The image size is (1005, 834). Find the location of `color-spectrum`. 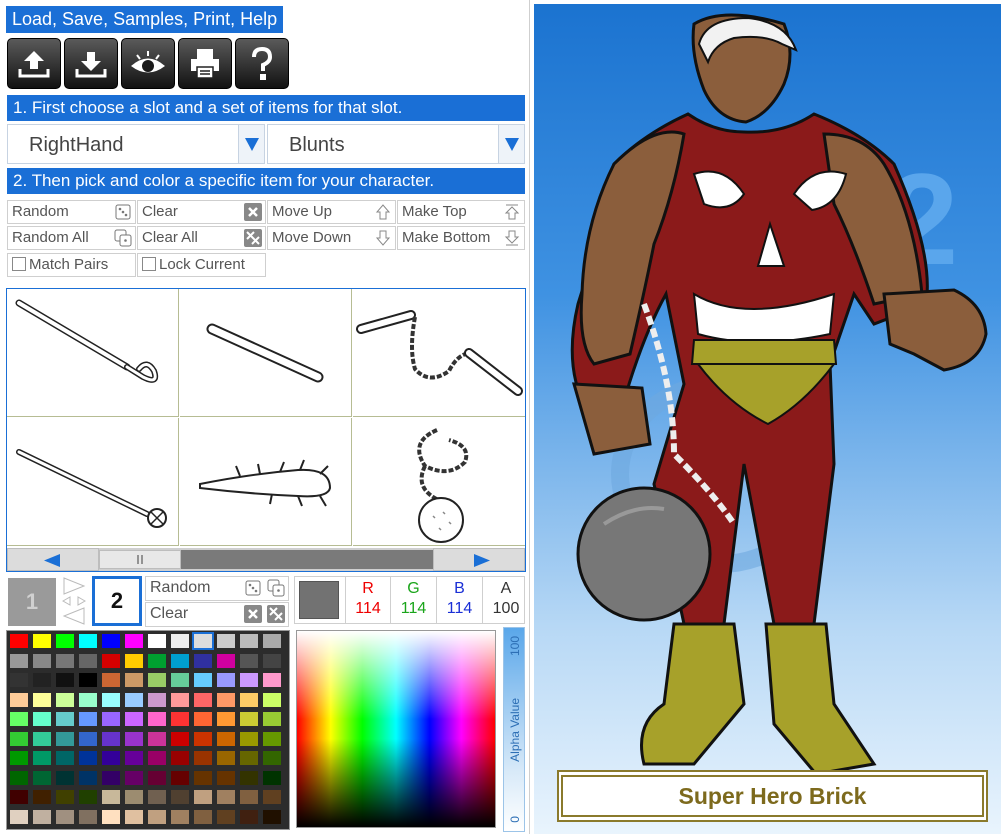

color-spectrum is located at coordinates (396, 729).